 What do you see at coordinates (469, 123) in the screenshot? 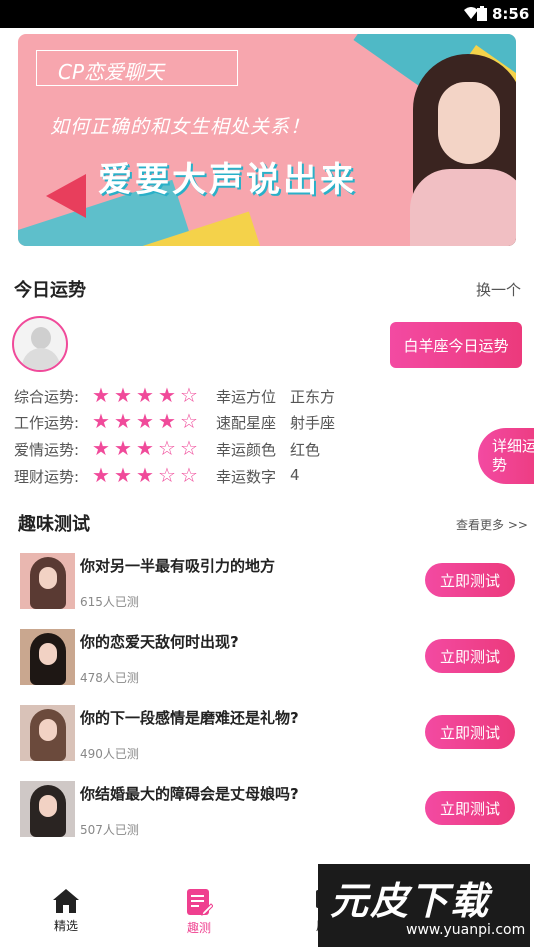
I see `banner-model-face` at bounding box center [469, 123].